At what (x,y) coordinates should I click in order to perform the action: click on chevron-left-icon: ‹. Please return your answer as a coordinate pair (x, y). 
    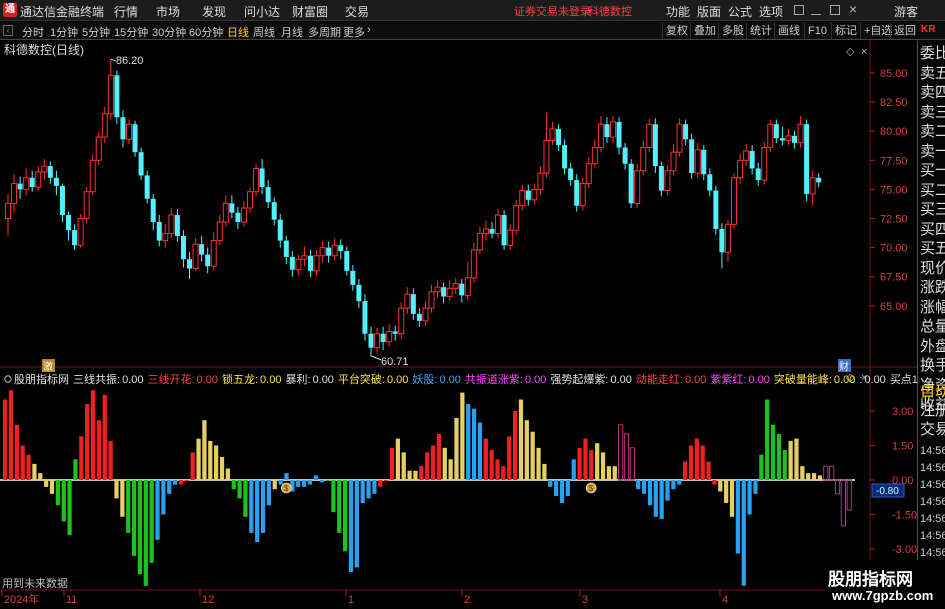
    Looking at the image, I should click on (8, 30).